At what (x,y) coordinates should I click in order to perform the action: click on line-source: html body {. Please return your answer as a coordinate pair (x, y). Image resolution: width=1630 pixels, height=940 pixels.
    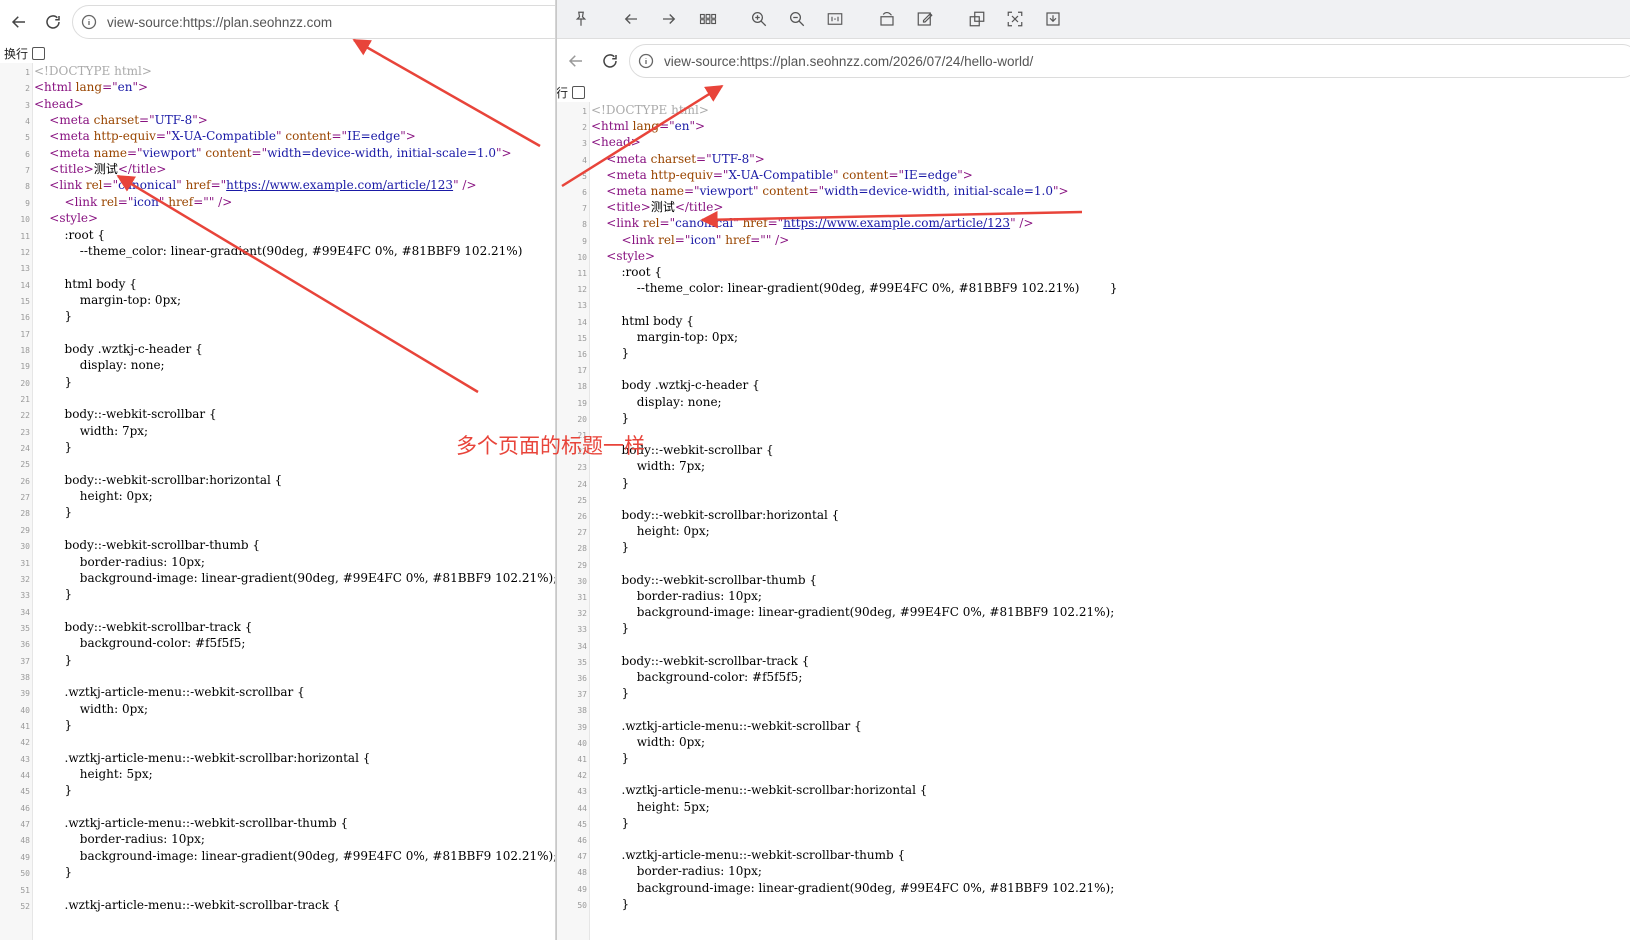
    Looking at the image, I should click on (85, 283).